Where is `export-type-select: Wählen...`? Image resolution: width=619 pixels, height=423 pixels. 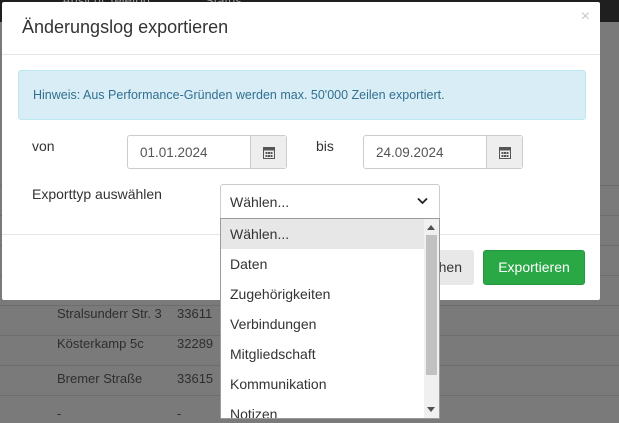
export-type-select: Wählen... is located at coordinates (330, 201).